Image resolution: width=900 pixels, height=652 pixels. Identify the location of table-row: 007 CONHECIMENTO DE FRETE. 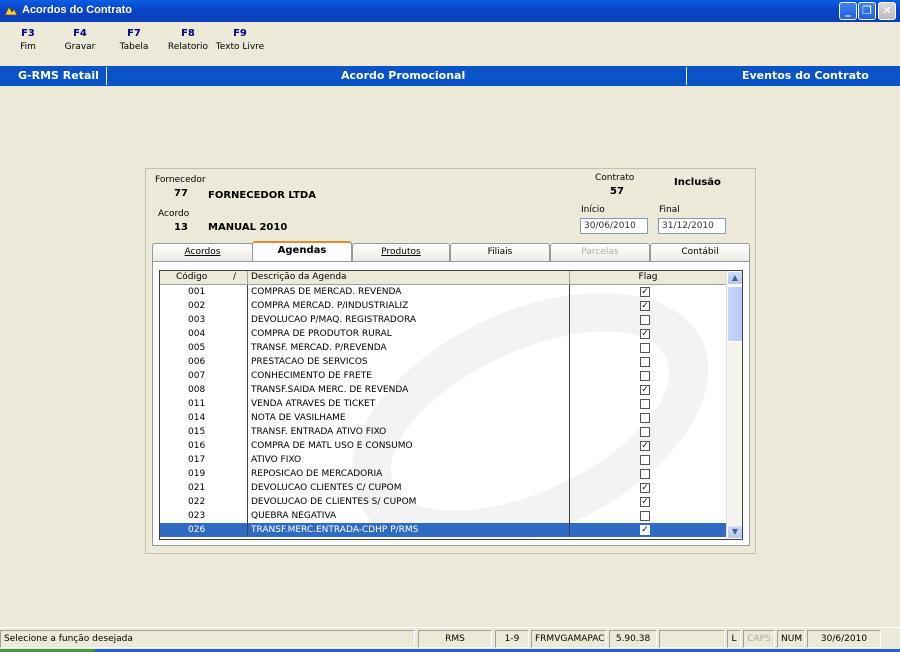
(443, 376).